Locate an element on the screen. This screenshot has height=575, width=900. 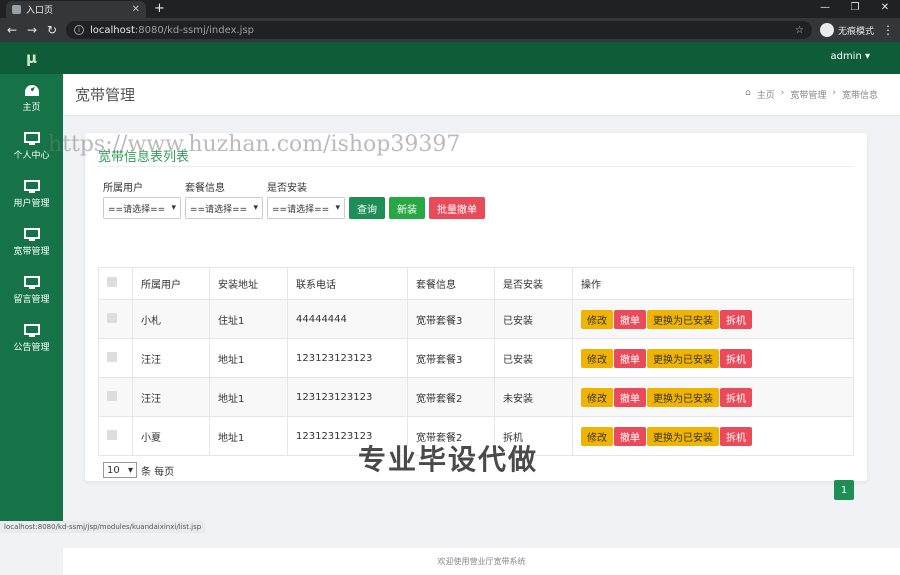
tab-title: 入口页 is located at coordinates (76, 9).